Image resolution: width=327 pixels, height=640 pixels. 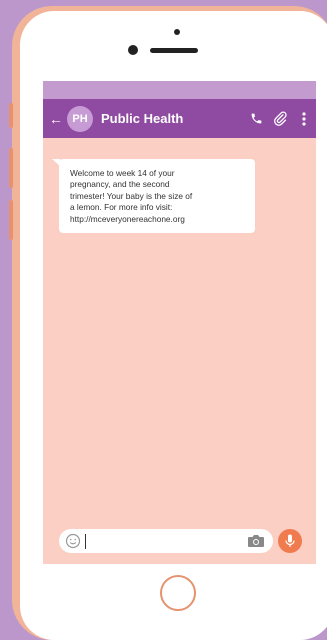 What do you see at coordinates (280, 118) in the screenshot?
I see `paperclip-icon` at bounding box center [280, 118].